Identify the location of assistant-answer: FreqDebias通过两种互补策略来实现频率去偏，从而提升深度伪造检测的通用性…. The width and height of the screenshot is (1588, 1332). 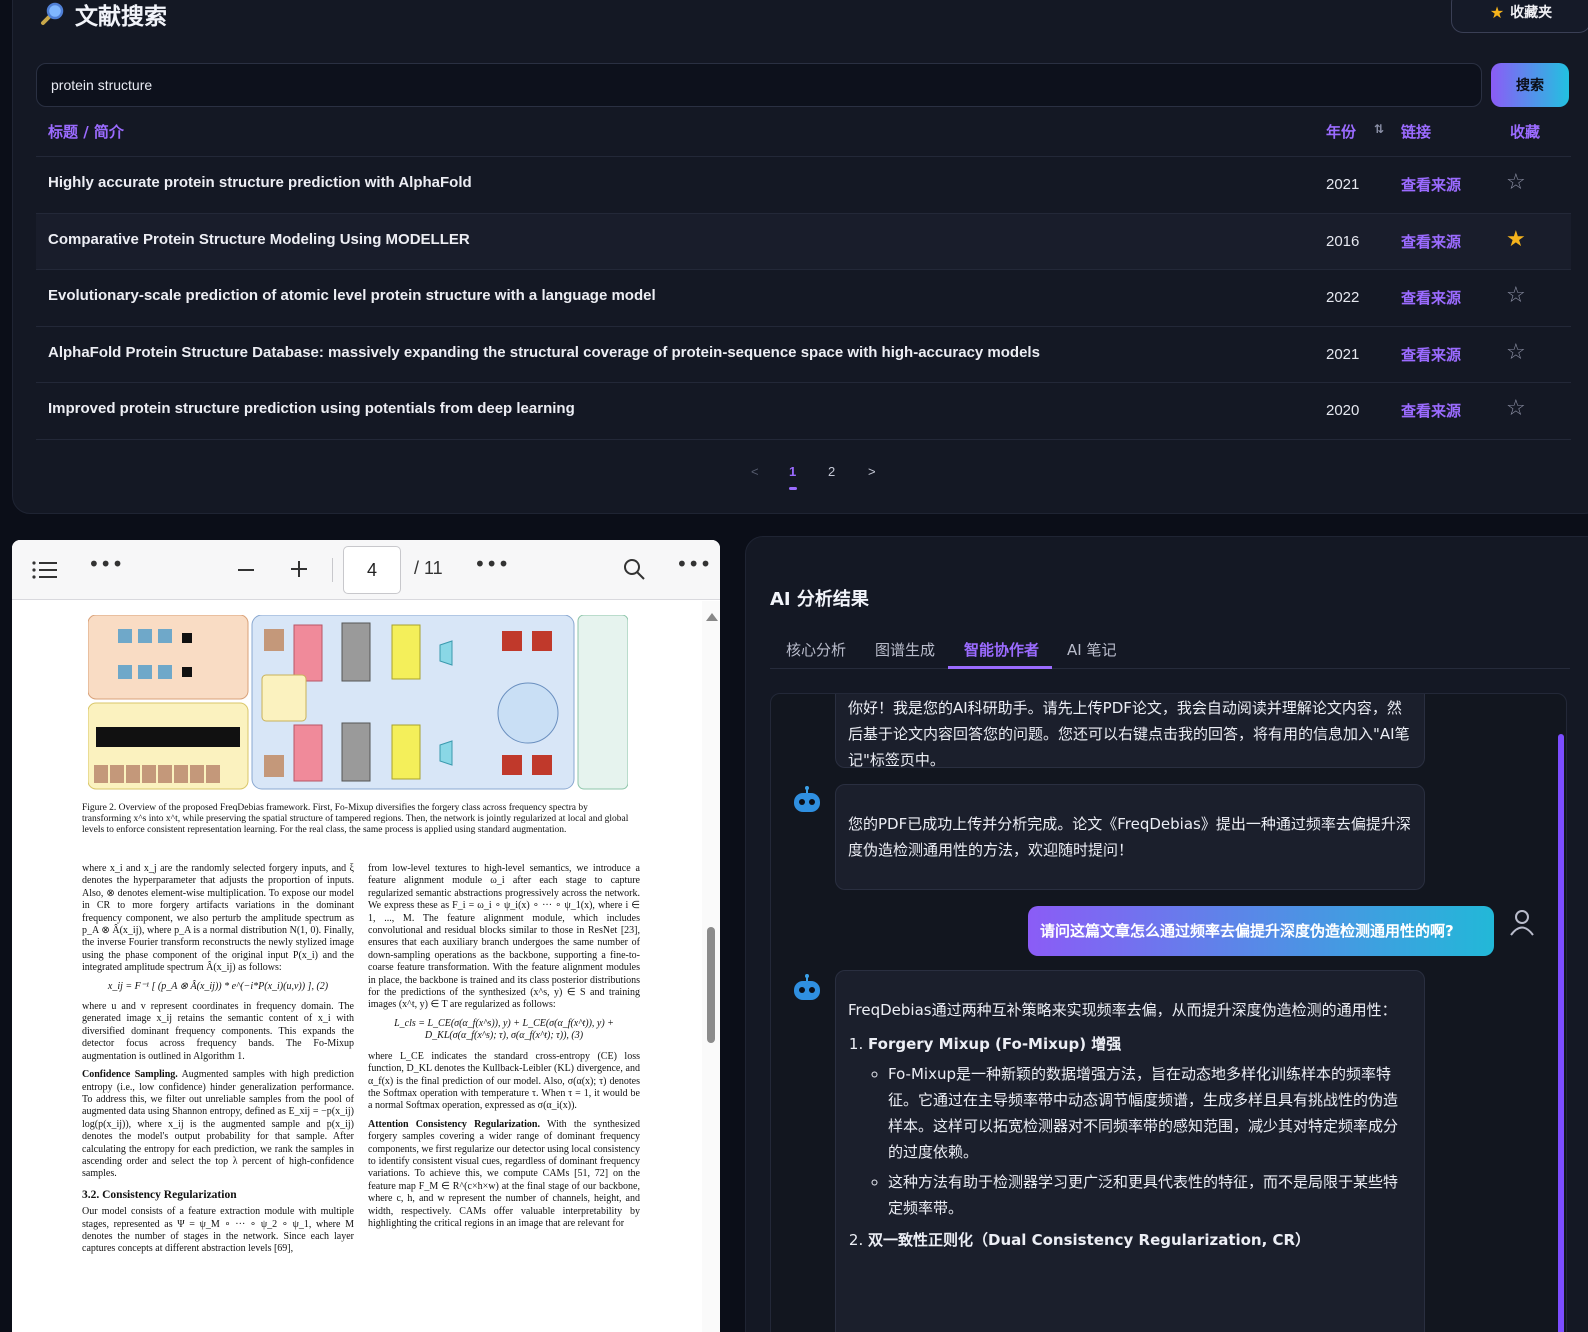
(1130, 1151).